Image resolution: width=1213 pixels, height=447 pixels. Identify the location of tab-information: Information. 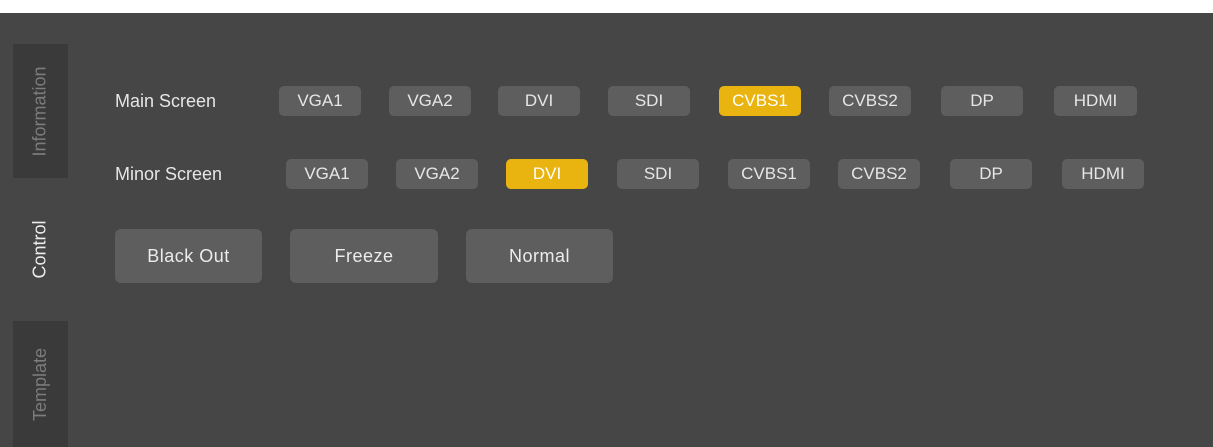
(40, 111).